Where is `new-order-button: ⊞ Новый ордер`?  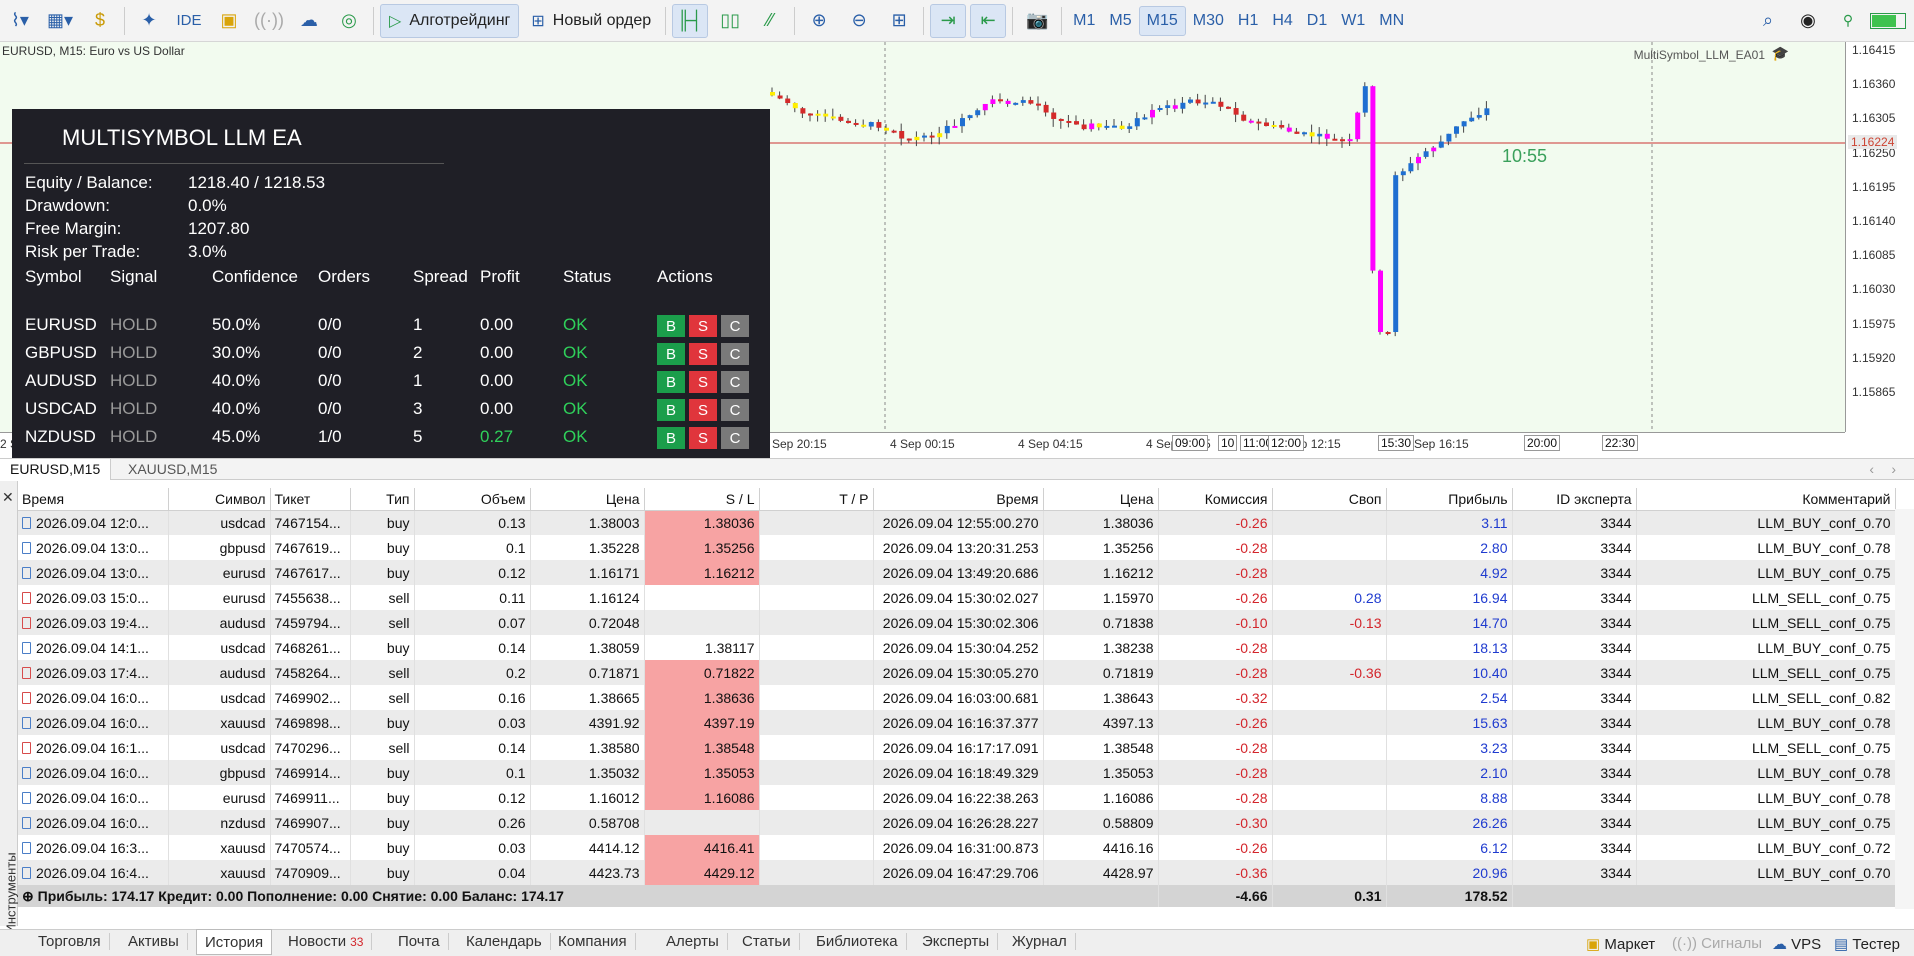
new-order-button: ⊞ Новый ордер is located at coordinates (591, 21).